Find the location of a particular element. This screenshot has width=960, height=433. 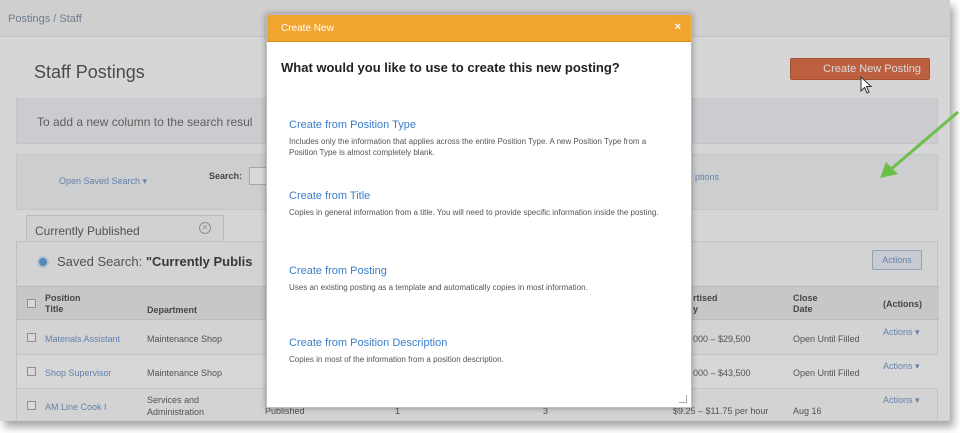

create-from-title-link: Create from Title is located at coordinates (479, 196).